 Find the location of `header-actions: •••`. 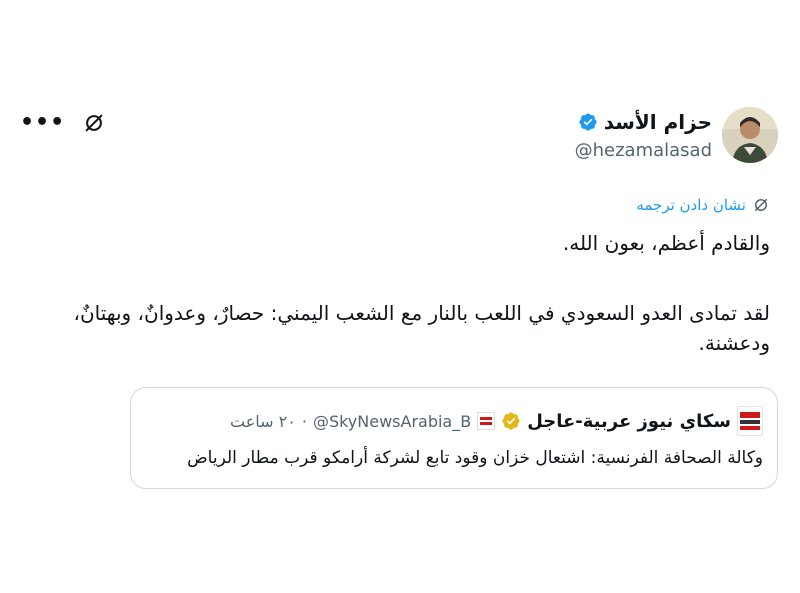

header-actions: ••• is located at coordinates (62, 123).